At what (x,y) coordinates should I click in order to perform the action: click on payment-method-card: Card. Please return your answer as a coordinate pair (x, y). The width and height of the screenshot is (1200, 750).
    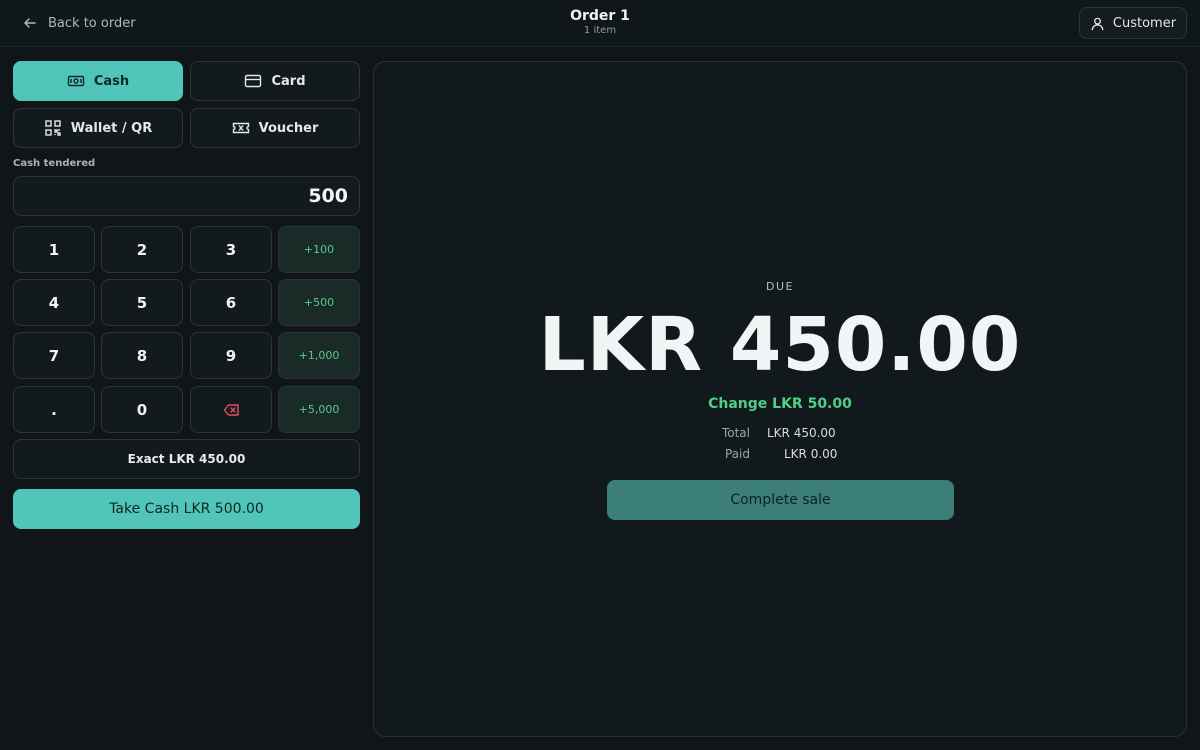
    Looking at the image, I should click on (275, 81).